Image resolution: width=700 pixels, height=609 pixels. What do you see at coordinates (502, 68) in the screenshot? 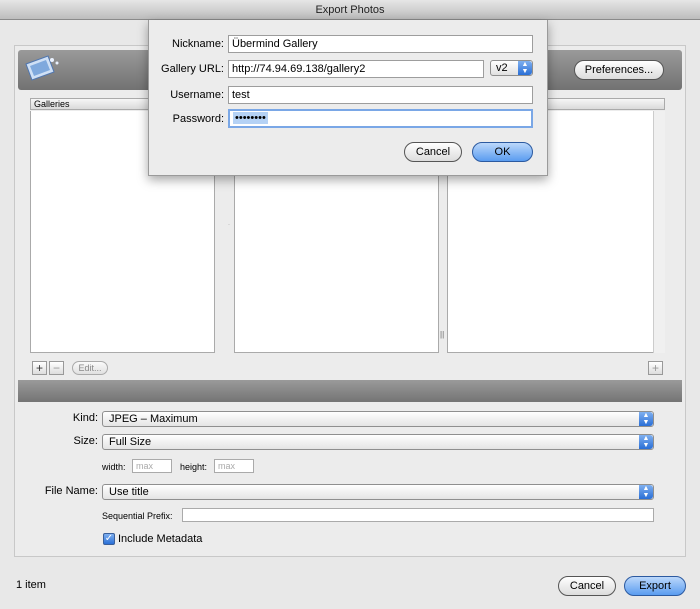
I see `gallery-version-value: v2` at bounding box center [502, 68].